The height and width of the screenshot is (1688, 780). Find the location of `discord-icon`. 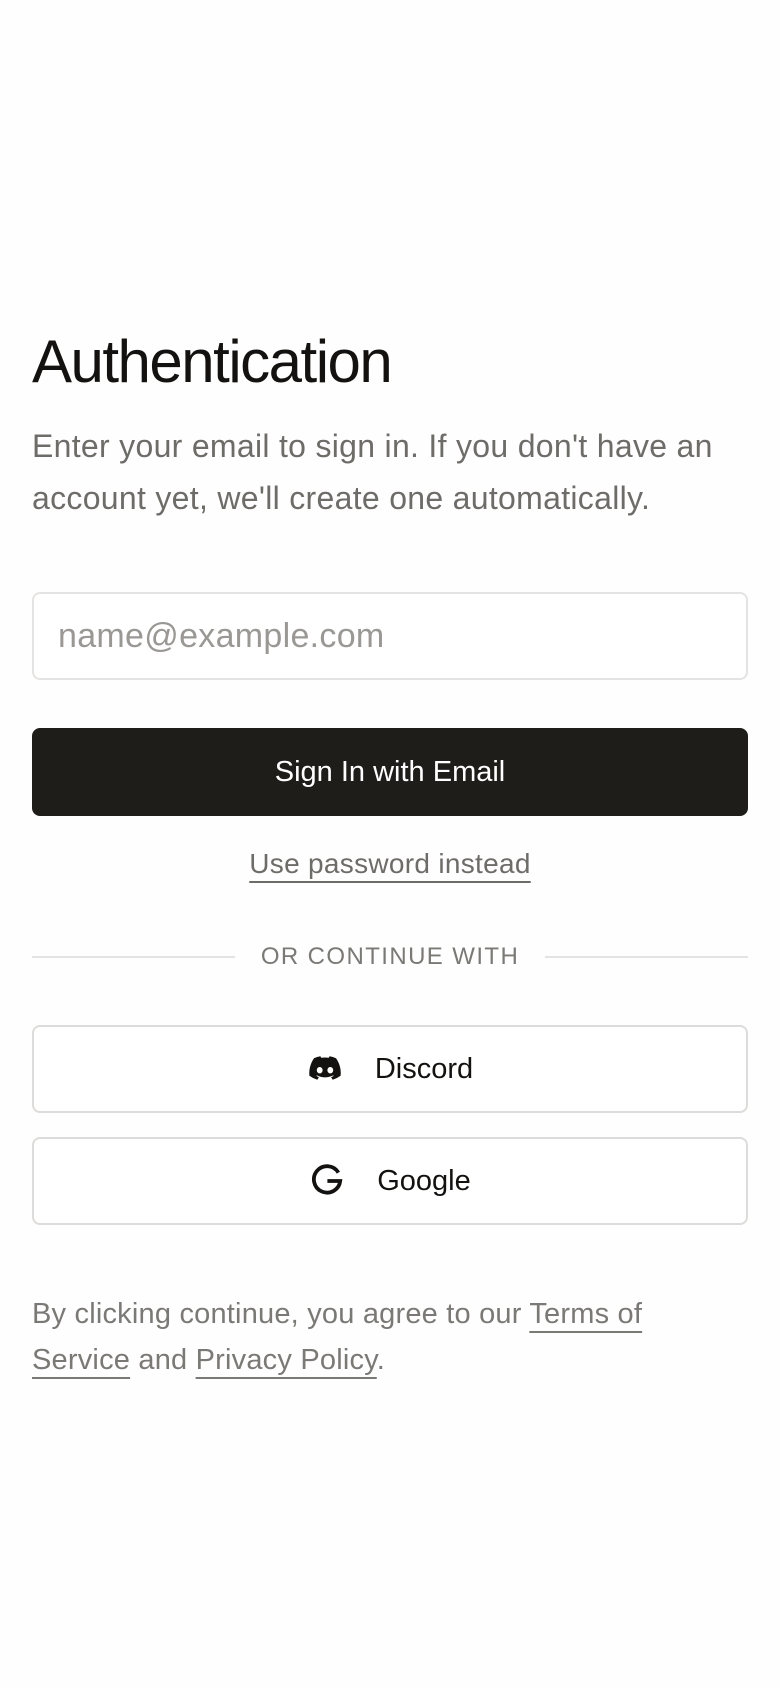

discord-icon is located at coordinates (325, 1069).